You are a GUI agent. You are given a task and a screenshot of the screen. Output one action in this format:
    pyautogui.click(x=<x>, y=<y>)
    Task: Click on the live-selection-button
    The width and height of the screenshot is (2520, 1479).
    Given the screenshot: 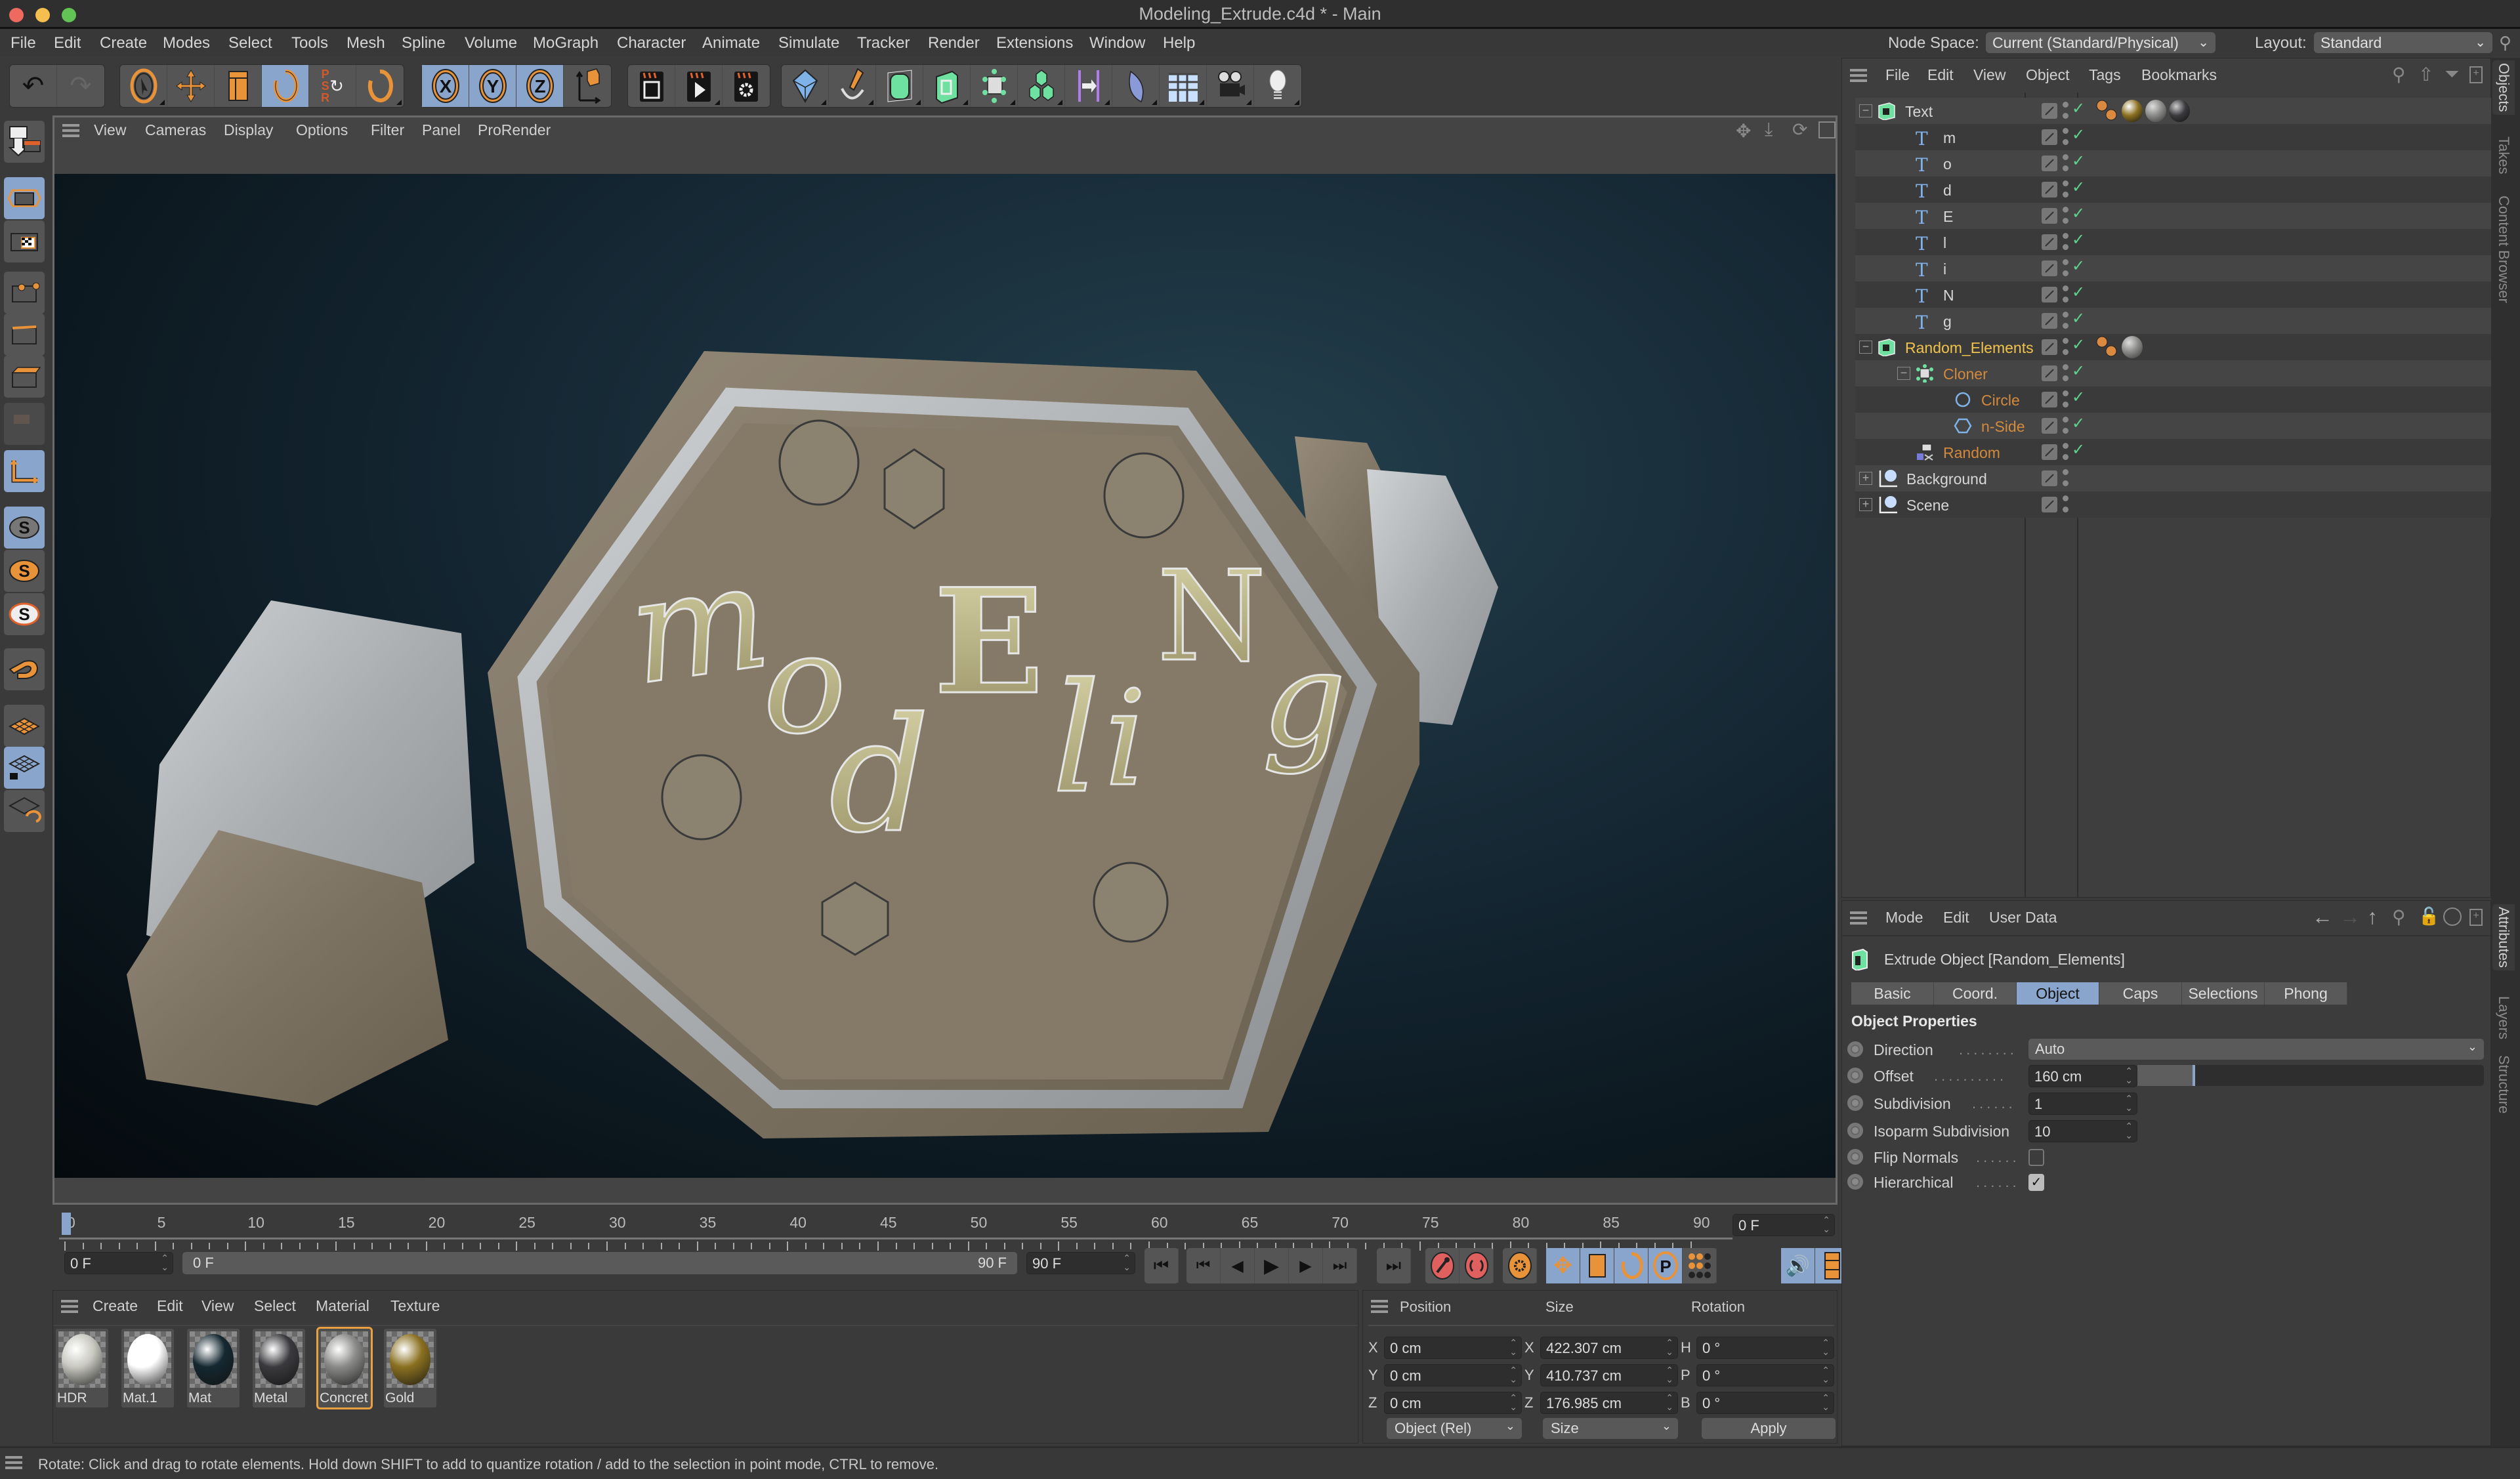 What is the action you would take?
    pyautogui.click(x=143, y=86)
    